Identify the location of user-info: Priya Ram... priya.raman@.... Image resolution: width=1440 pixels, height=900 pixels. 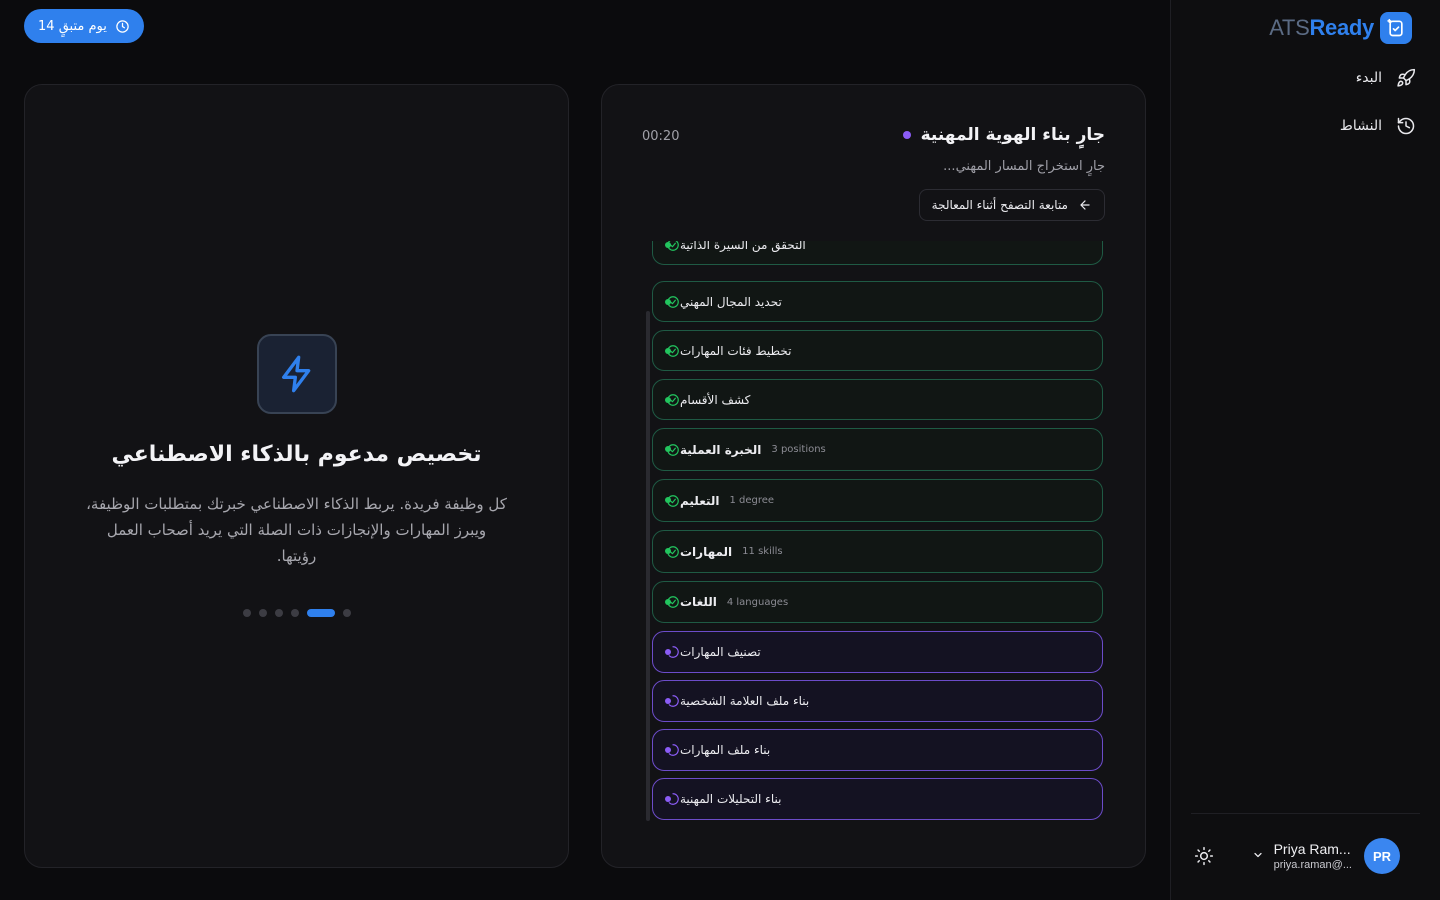
(1313, 856).